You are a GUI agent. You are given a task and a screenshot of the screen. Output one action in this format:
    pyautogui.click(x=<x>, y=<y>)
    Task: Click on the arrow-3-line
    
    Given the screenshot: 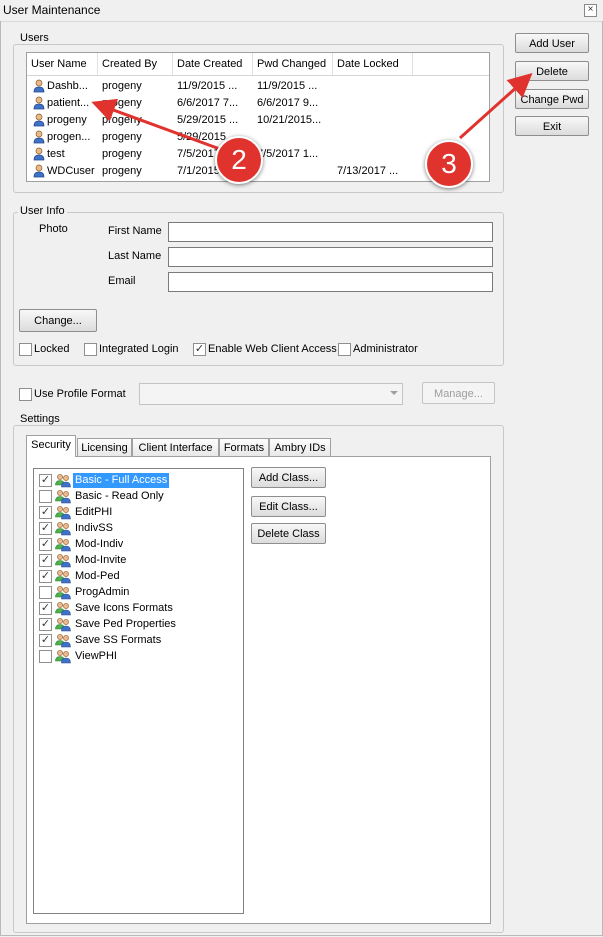 What is the action you would take?
    pyautogui.click(x=495, y=106)
    